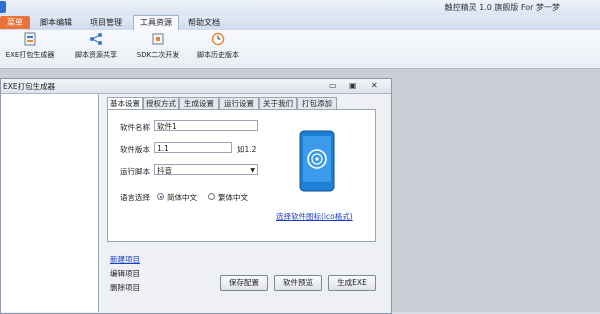 This screenshot has width=600, height=314. I want to click on tab-pack-add: 打包添加, so click(317, 103).